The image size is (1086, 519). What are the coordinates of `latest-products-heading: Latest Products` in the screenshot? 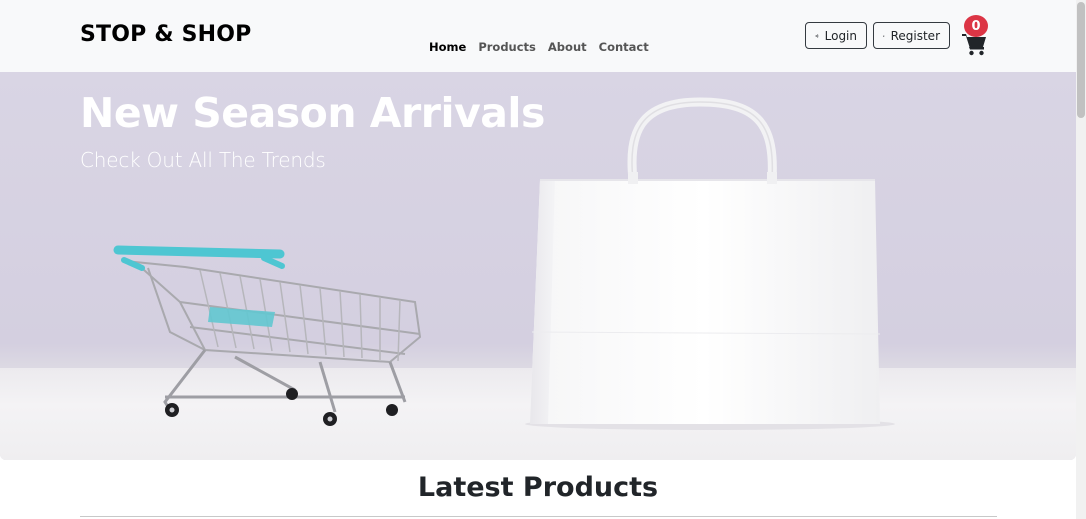 It's located at (538, 487).